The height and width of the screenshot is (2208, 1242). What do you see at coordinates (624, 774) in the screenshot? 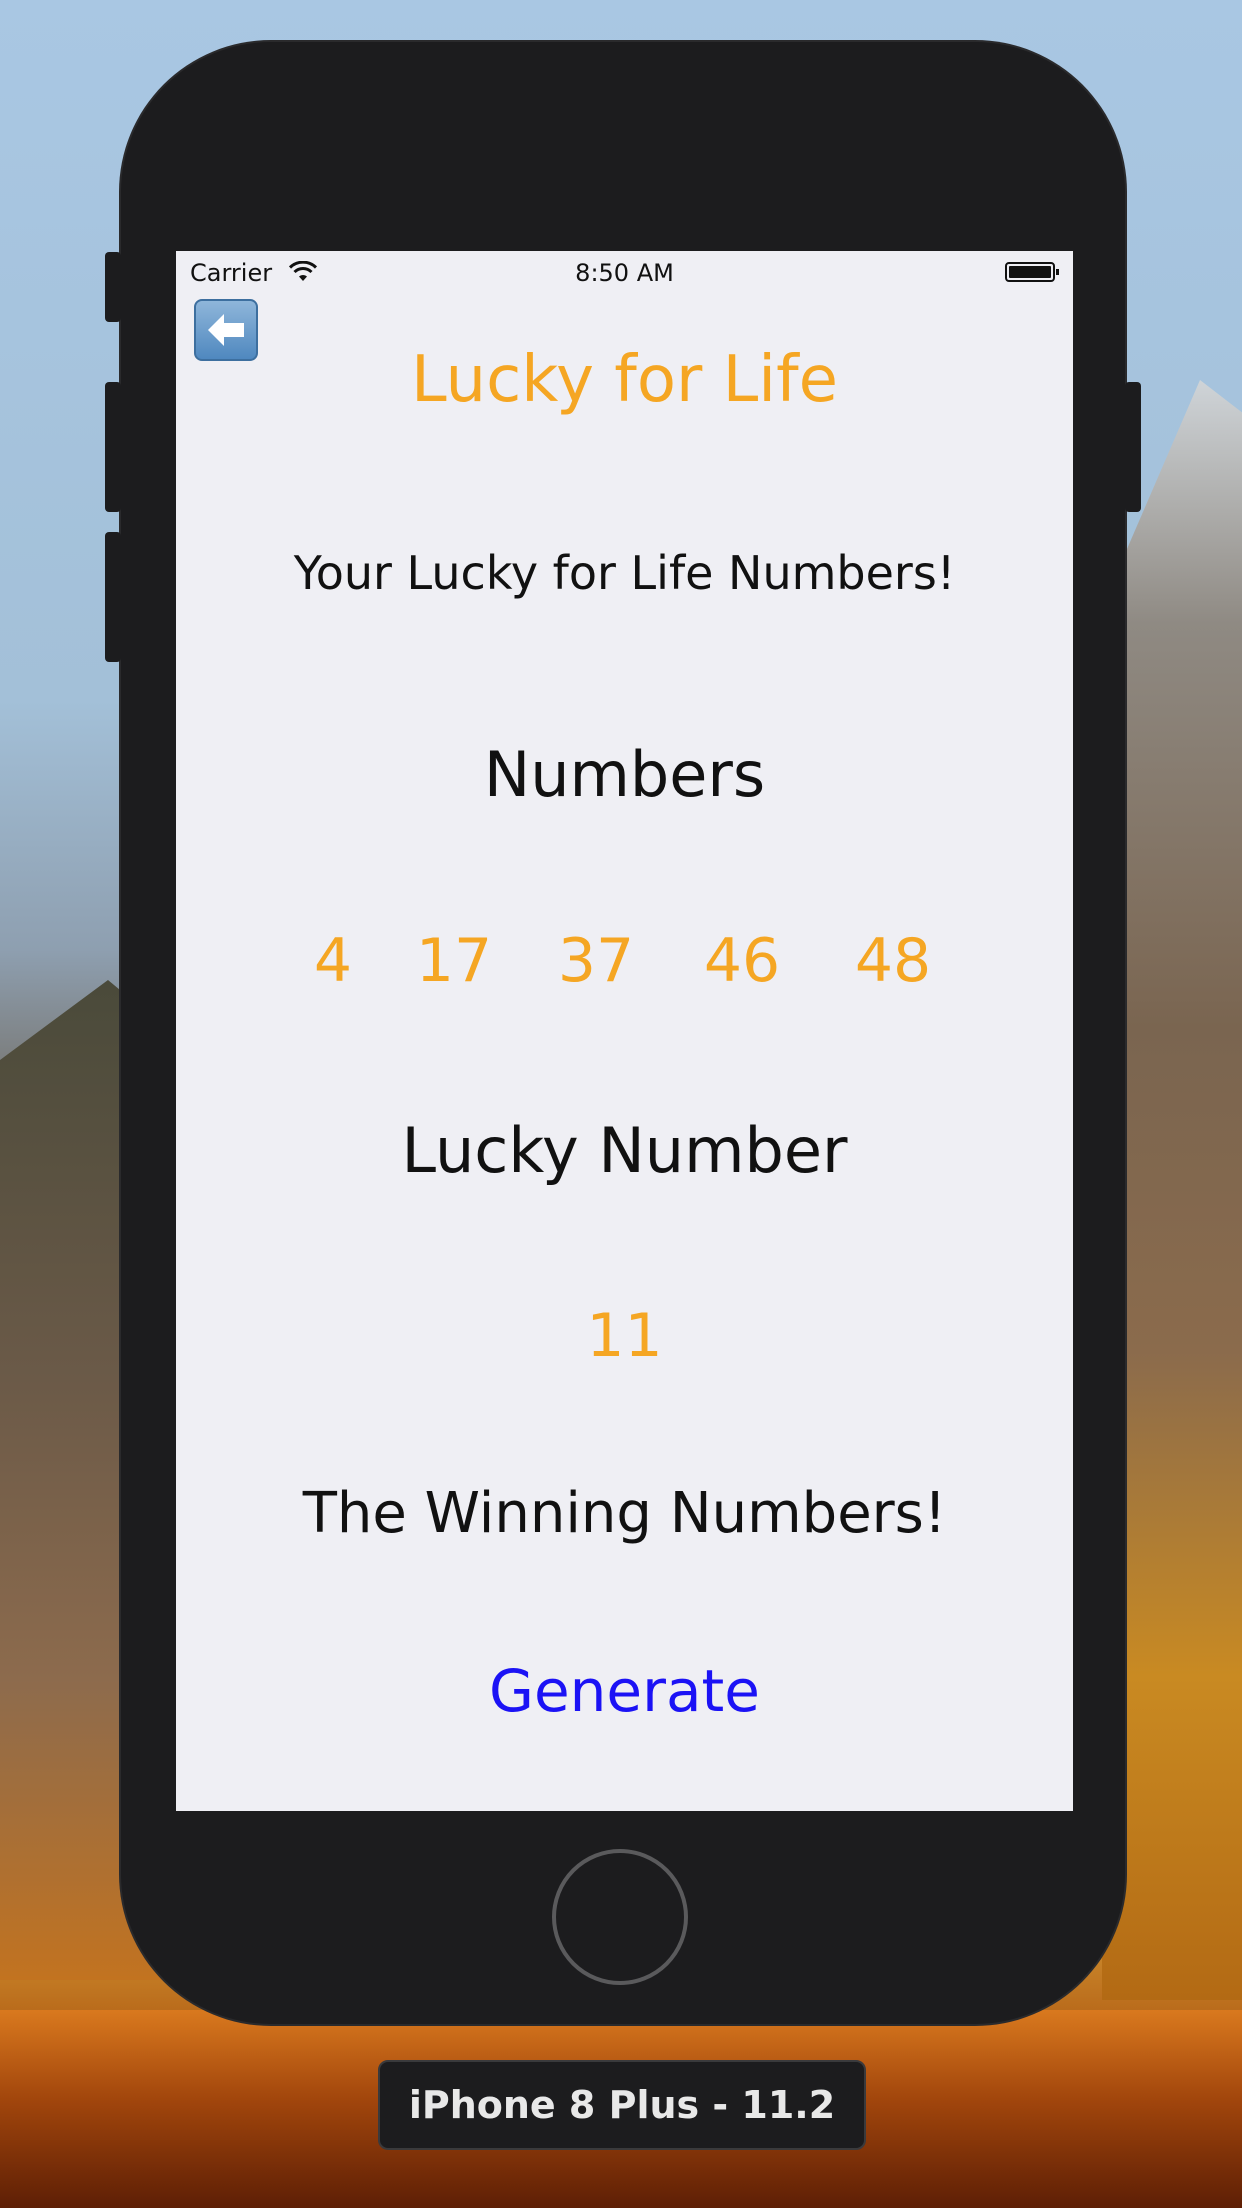
I see `numbers-heading: Numbers` at bounding box center [624, 774].